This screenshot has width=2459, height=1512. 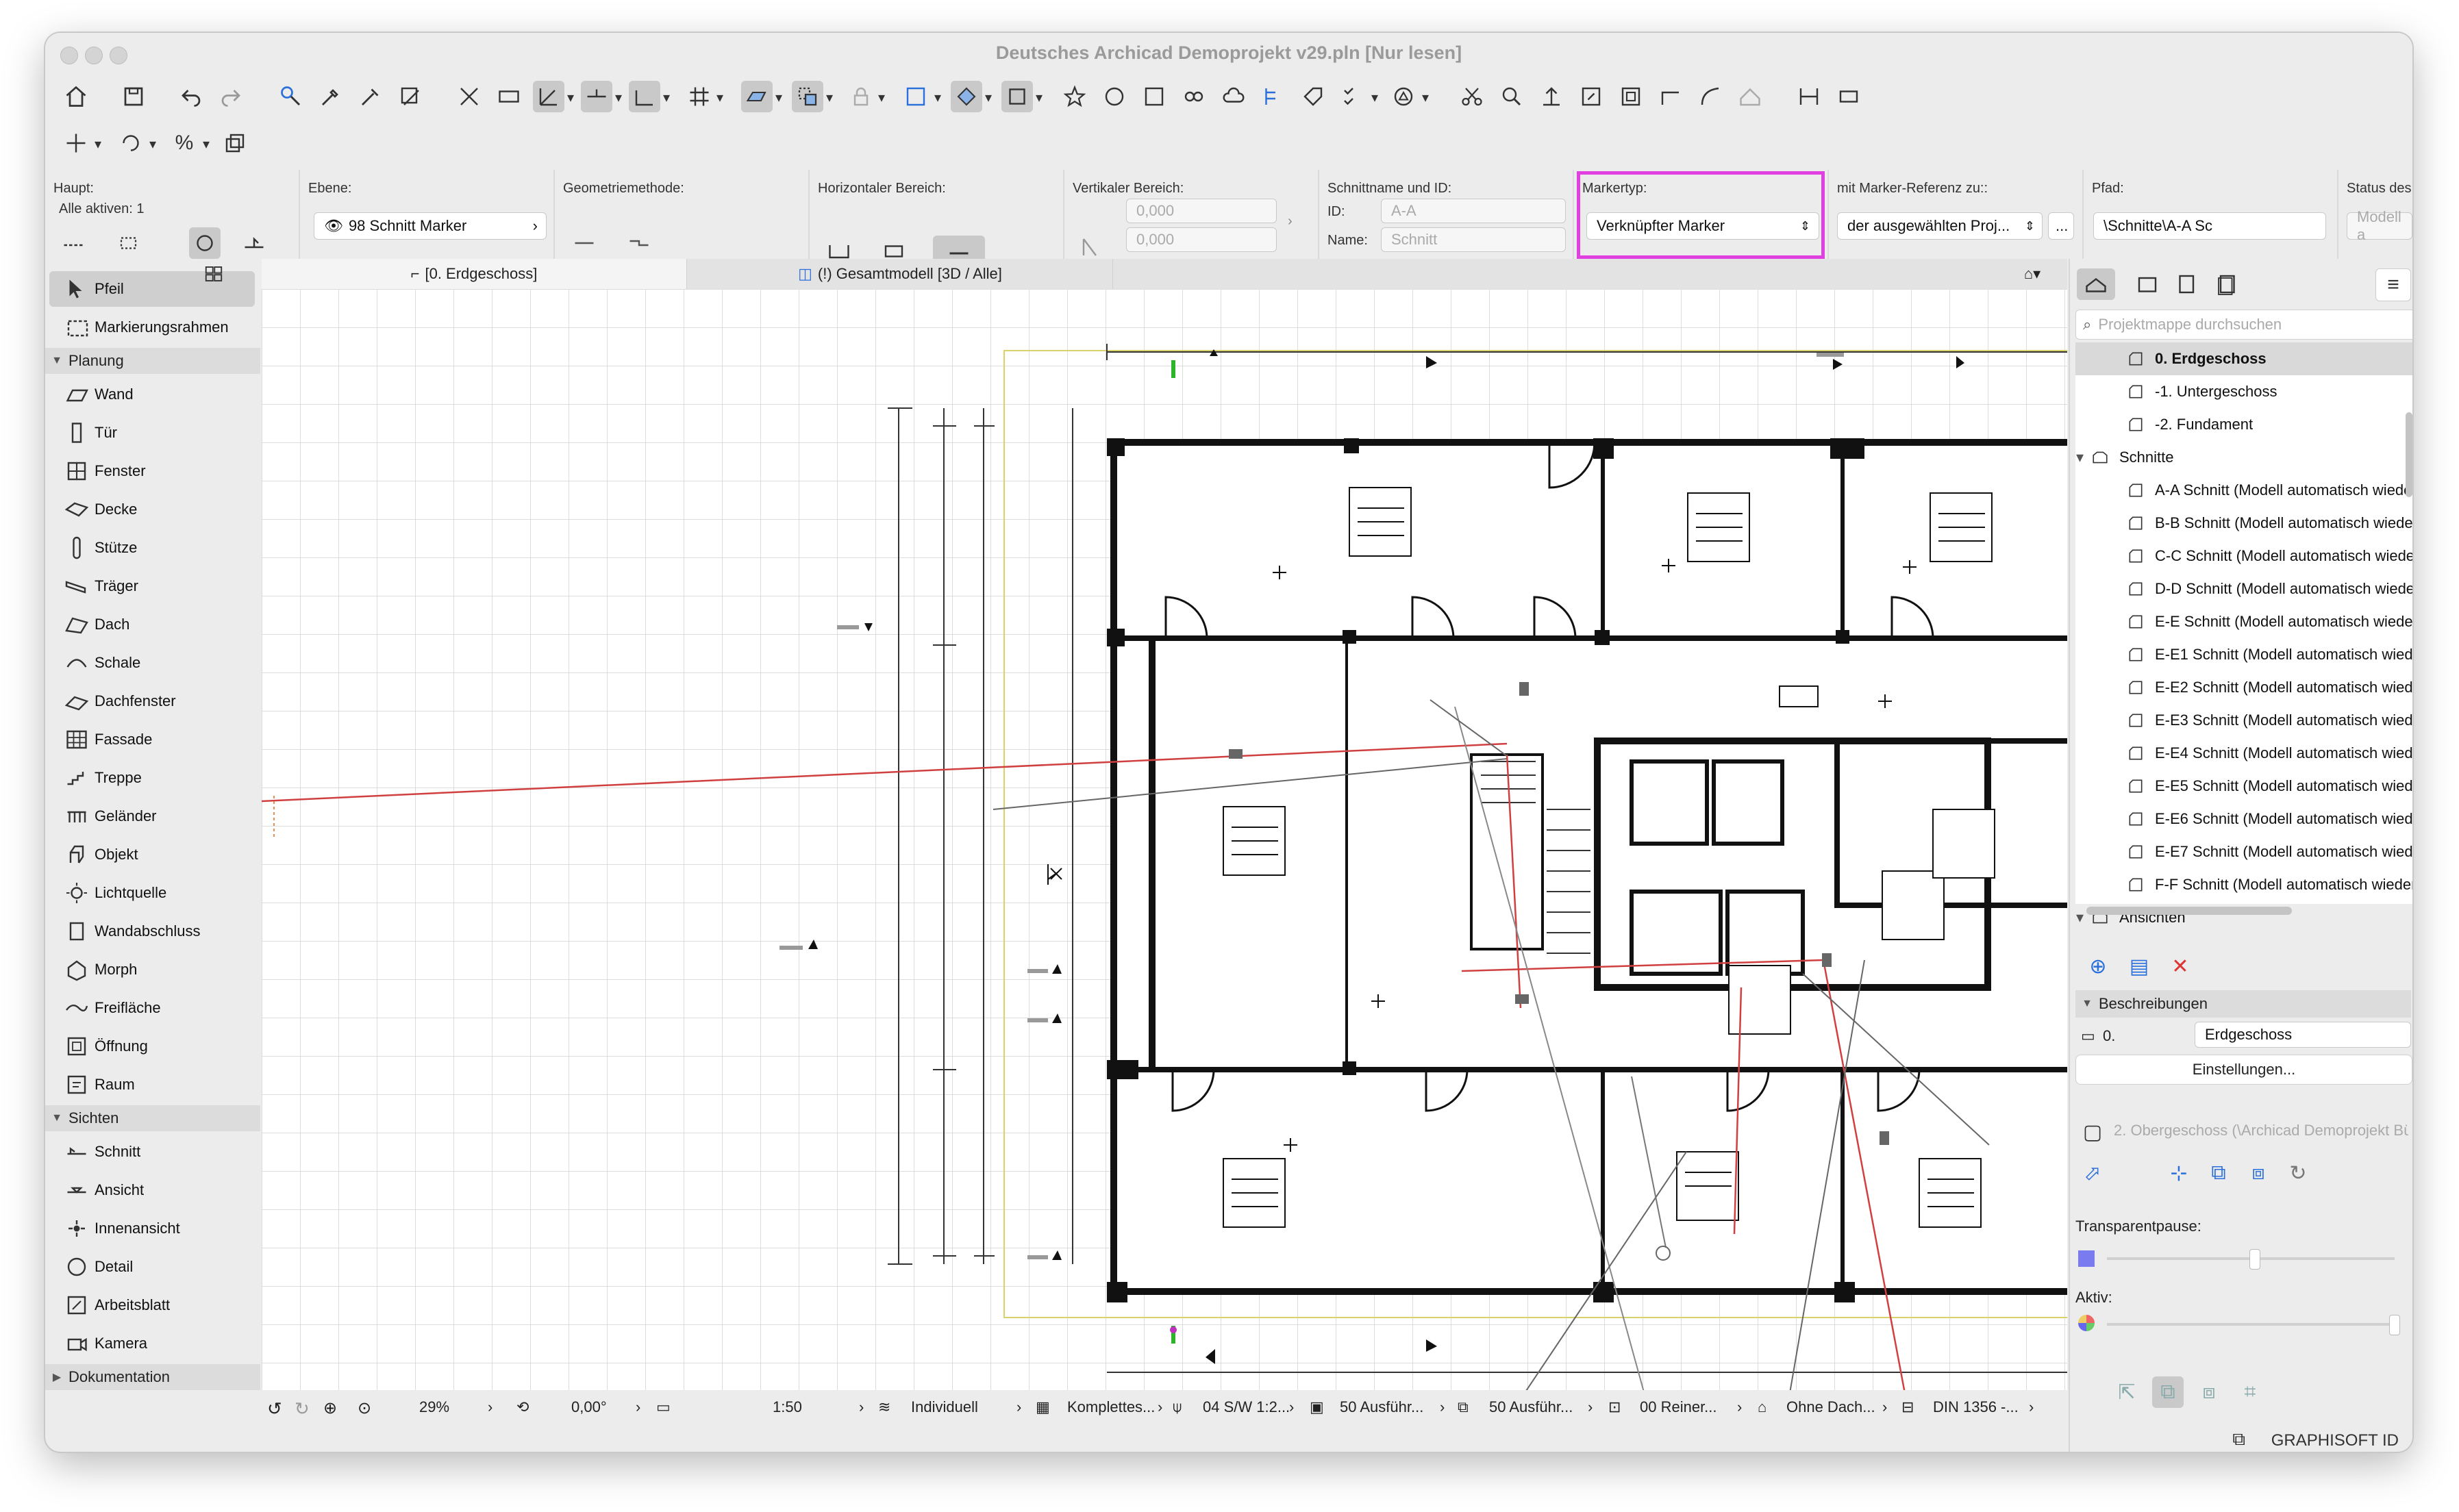 I want to click on marker-direction-icon, so click(x=254, y=243).